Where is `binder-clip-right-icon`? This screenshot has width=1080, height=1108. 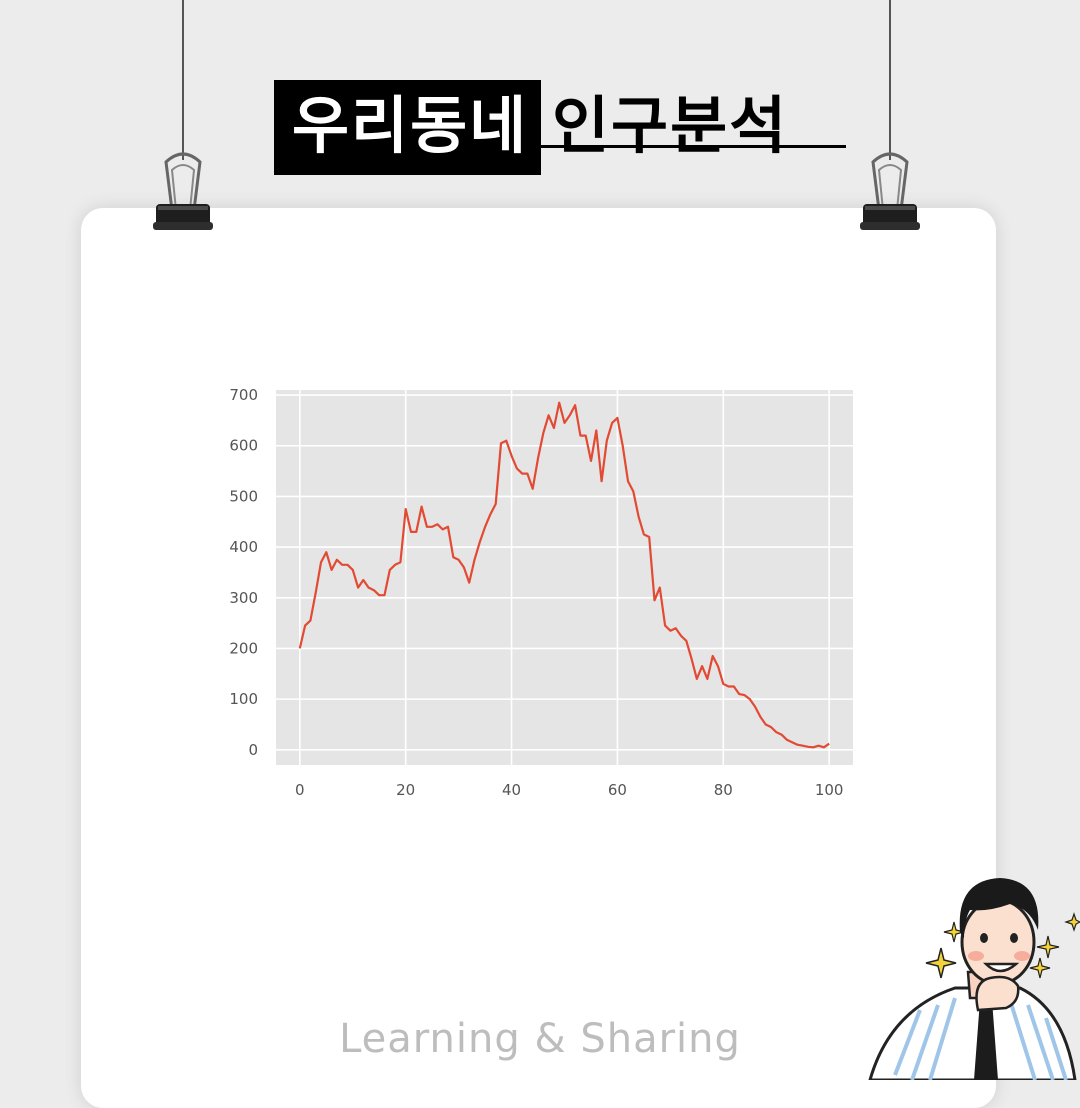 binder-clip-right-icon is located at coordinates (890, 191).